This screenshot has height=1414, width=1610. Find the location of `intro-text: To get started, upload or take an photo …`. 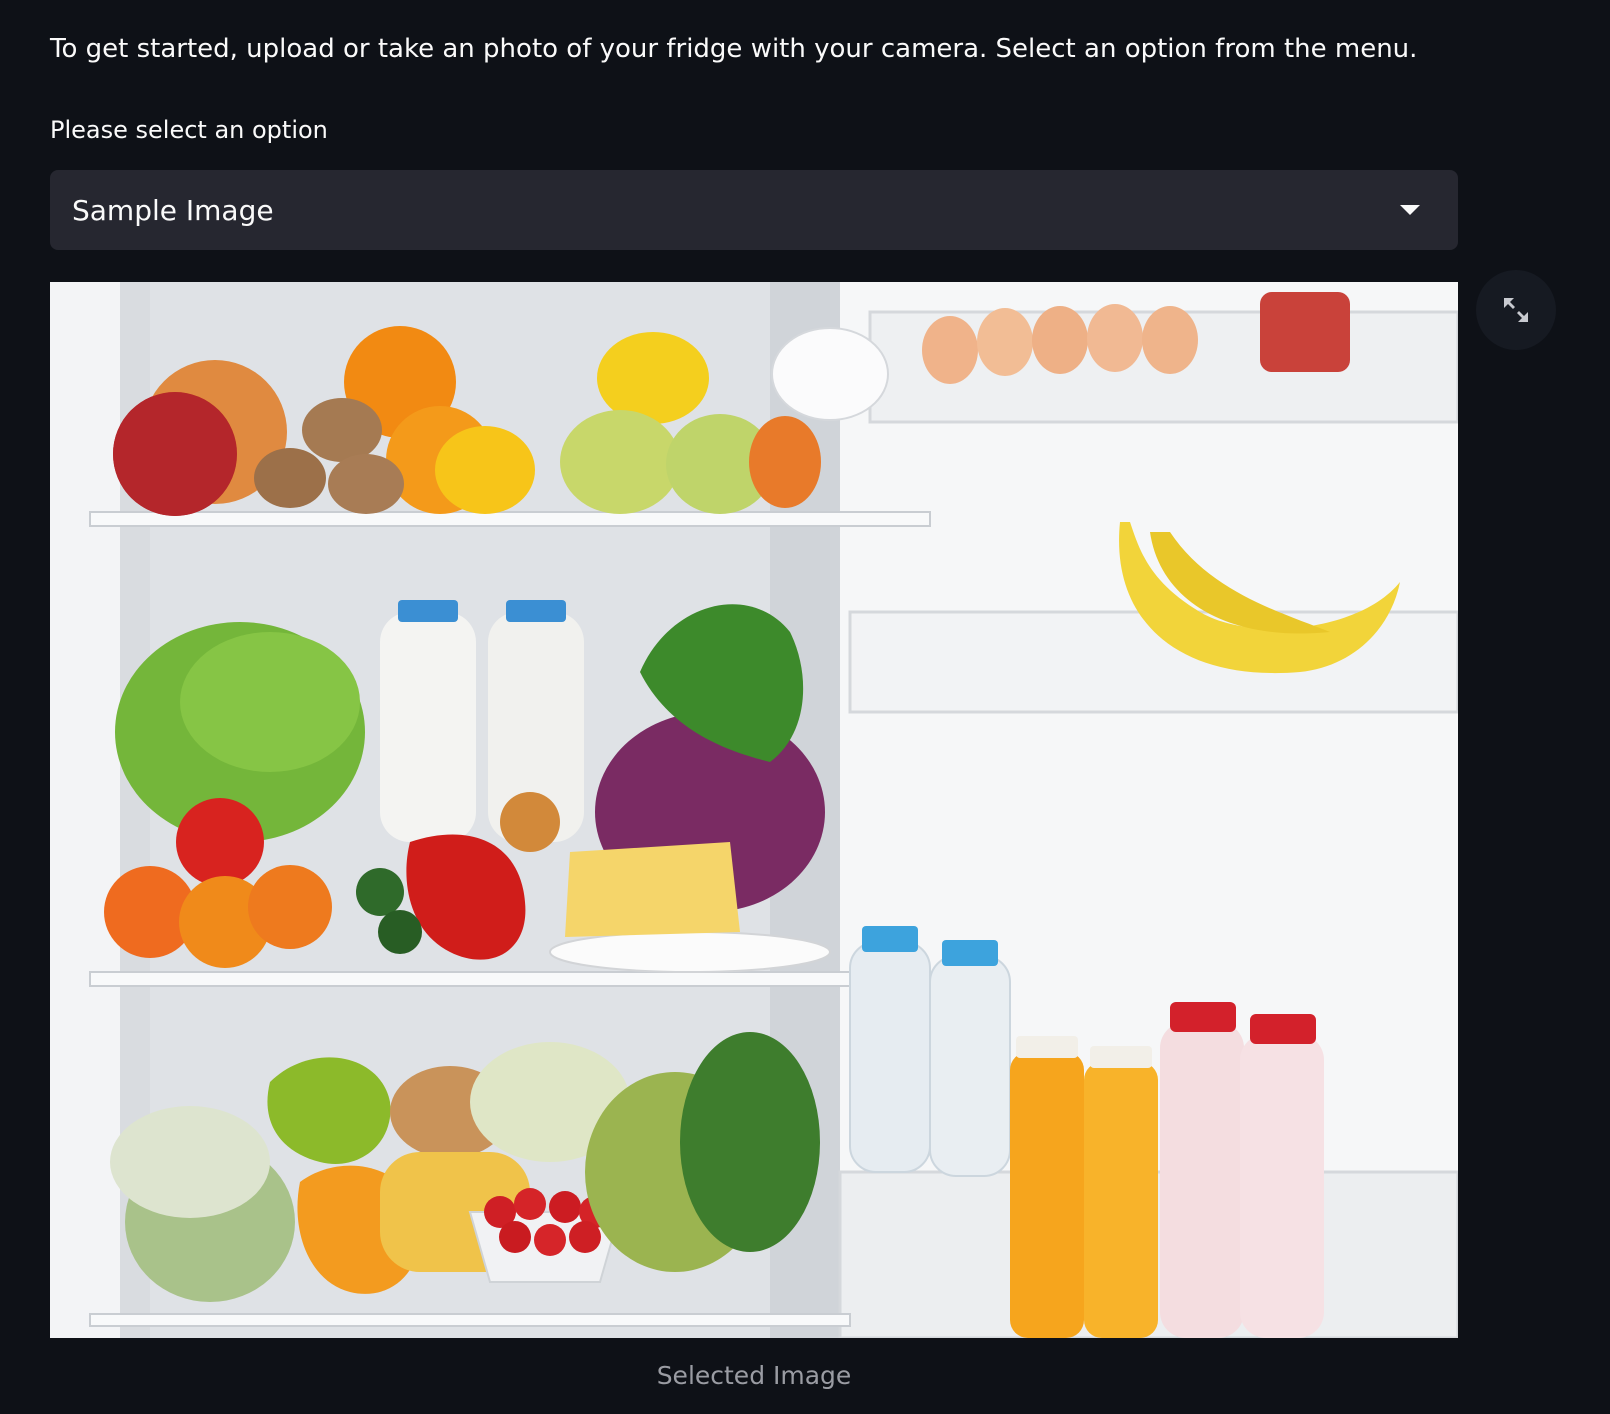

intro-text: To get started, upload or take an photo … is located at coordinates (734, 49).